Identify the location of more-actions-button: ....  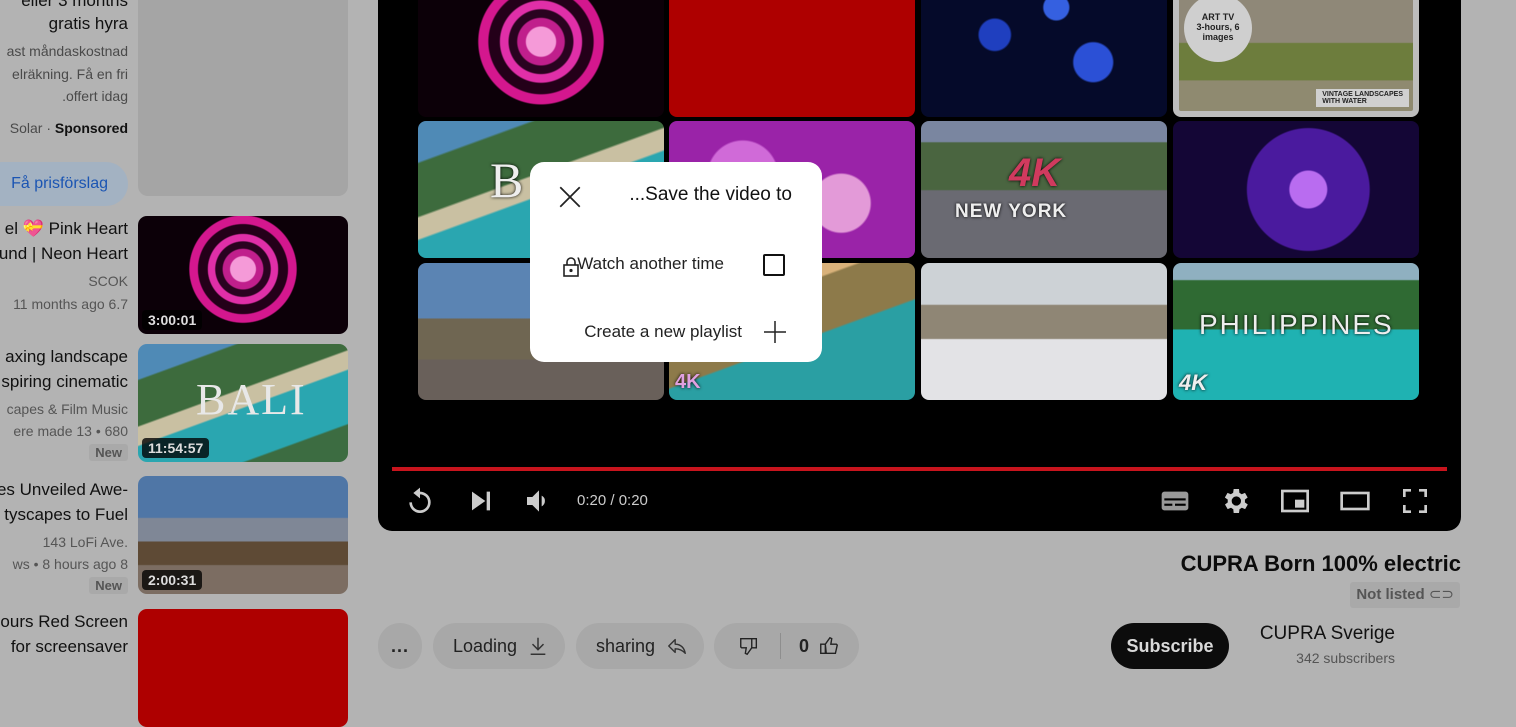
(400, 646).